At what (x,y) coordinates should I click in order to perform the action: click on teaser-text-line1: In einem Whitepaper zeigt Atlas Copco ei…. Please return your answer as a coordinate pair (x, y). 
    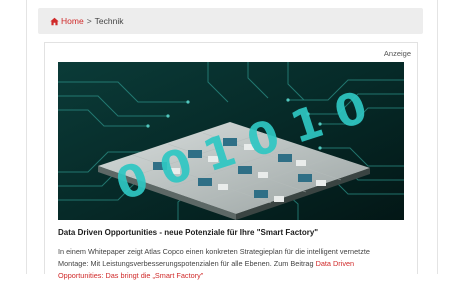
    Looking at the image, I should click on (214, 251).